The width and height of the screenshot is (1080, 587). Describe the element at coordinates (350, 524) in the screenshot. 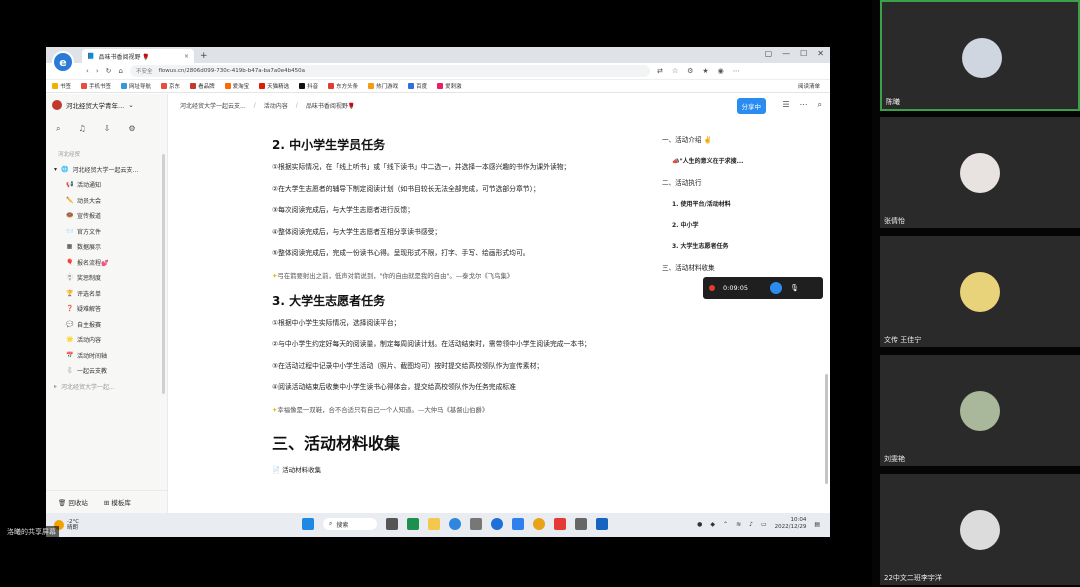

I see `taskbar-search: ⌕ 搜索` at that location.